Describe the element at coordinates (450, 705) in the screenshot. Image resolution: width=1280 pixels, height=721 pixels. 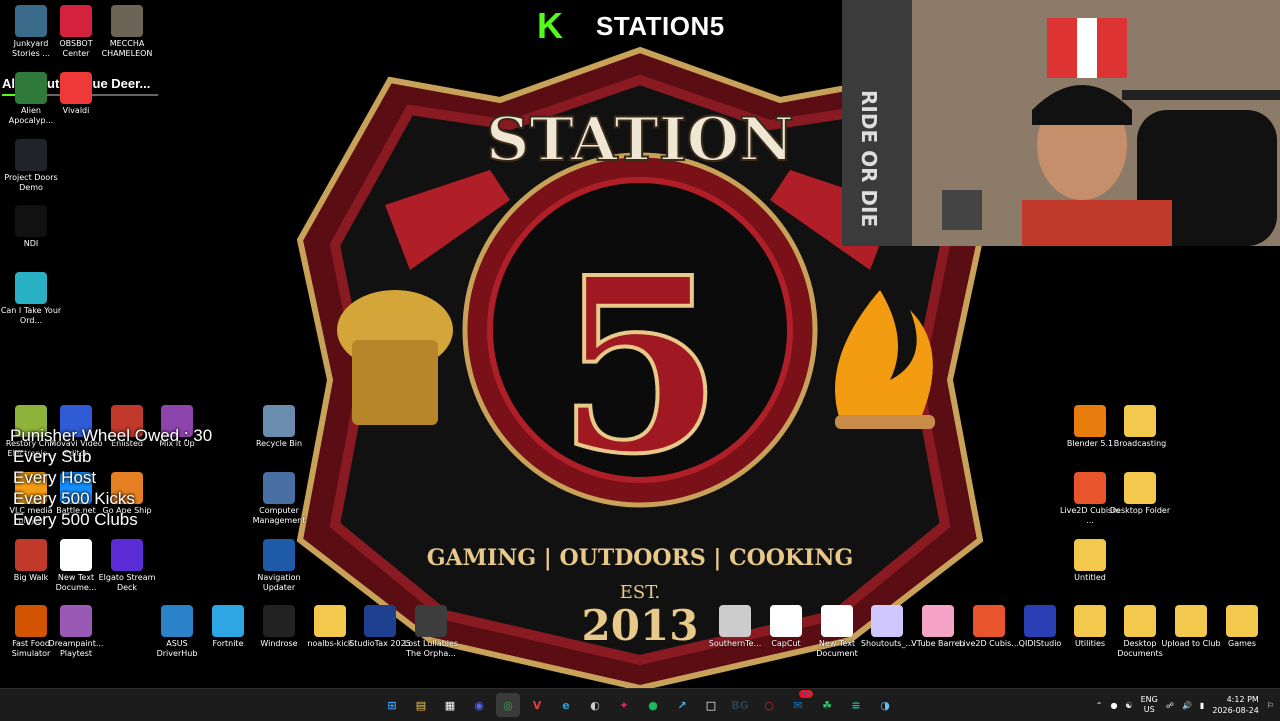
I see `store-icon: ▦` at that location.